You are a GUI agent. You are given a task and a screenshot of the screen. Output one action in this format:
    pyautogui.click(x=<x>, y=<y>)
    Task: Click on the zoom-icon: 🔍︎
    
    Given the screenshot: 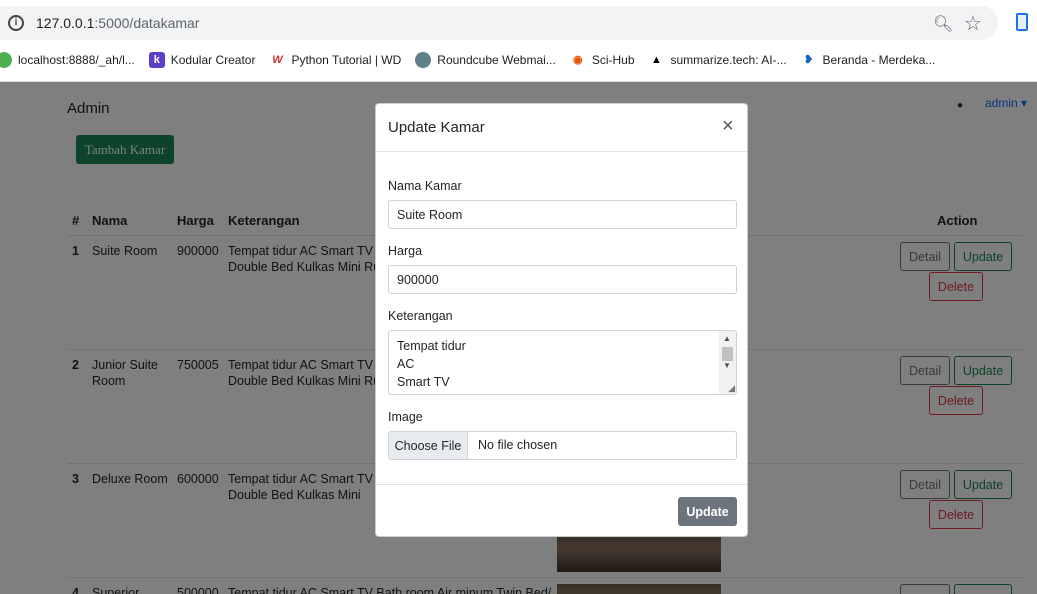 What is the action you would take?
    pyautogui.click(x=943, y=24)
    